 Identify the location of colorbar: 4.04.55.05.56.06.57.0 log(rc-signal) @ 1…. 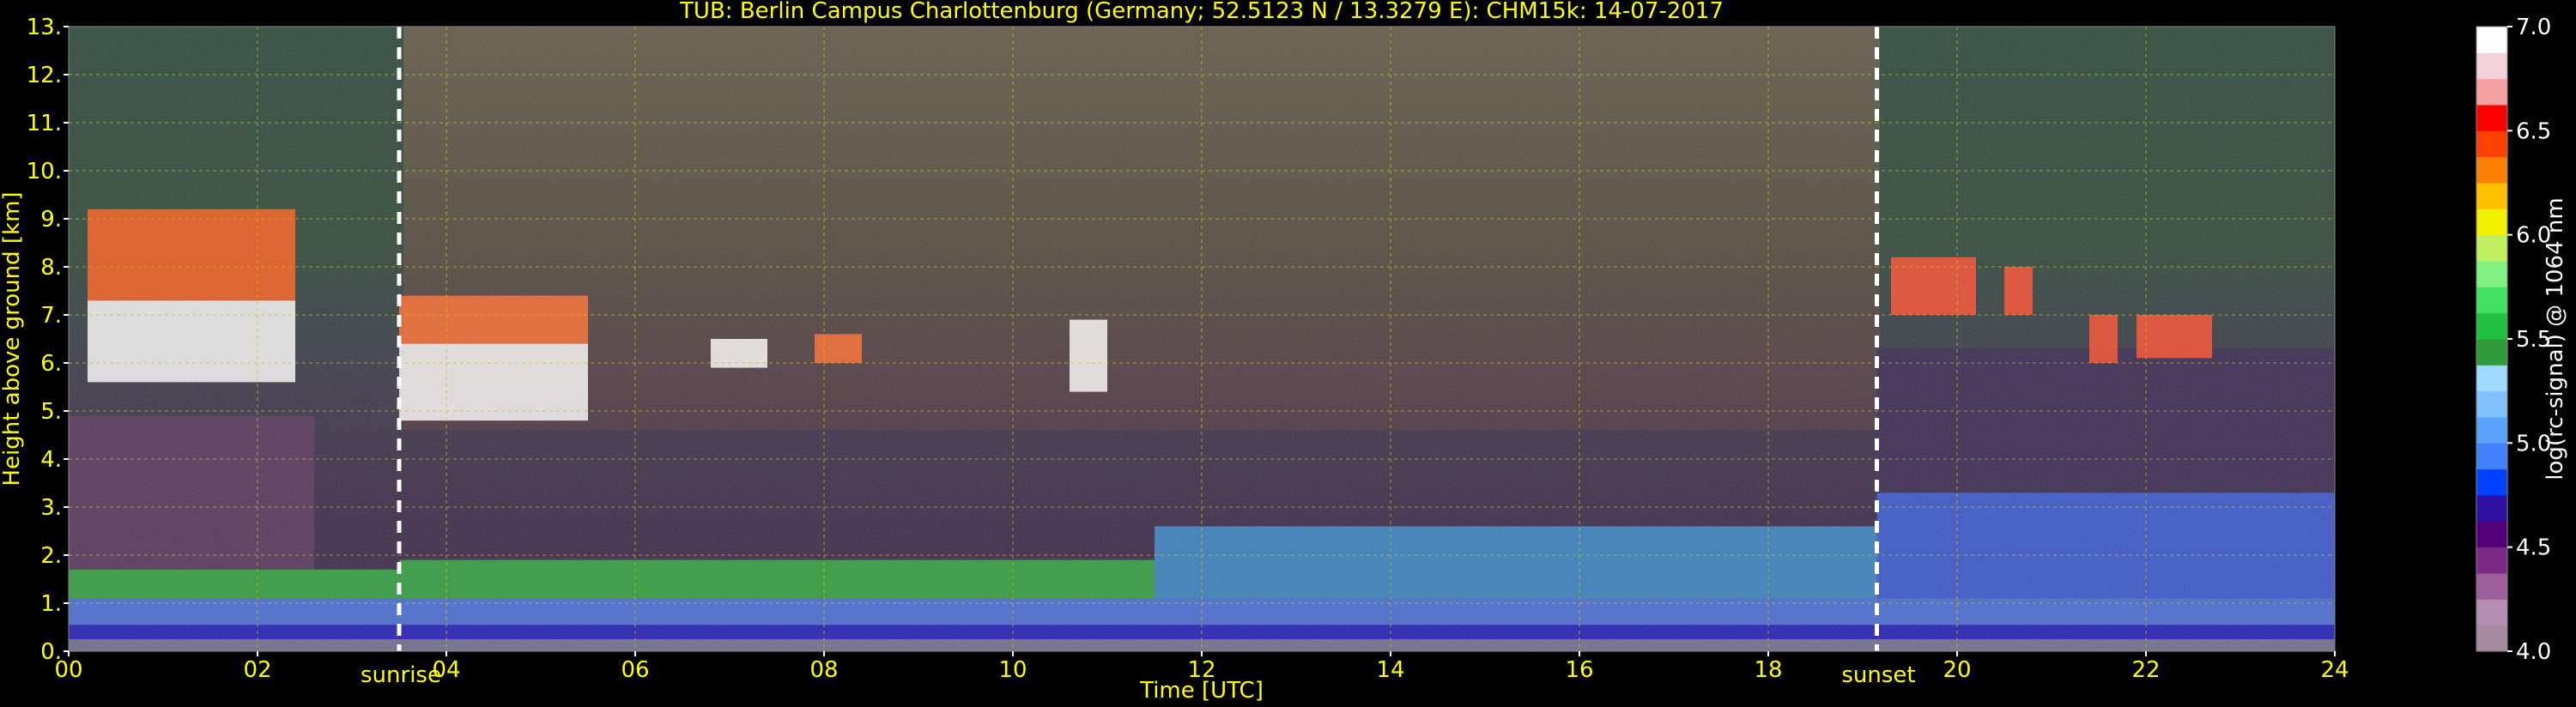
(2522, 340).